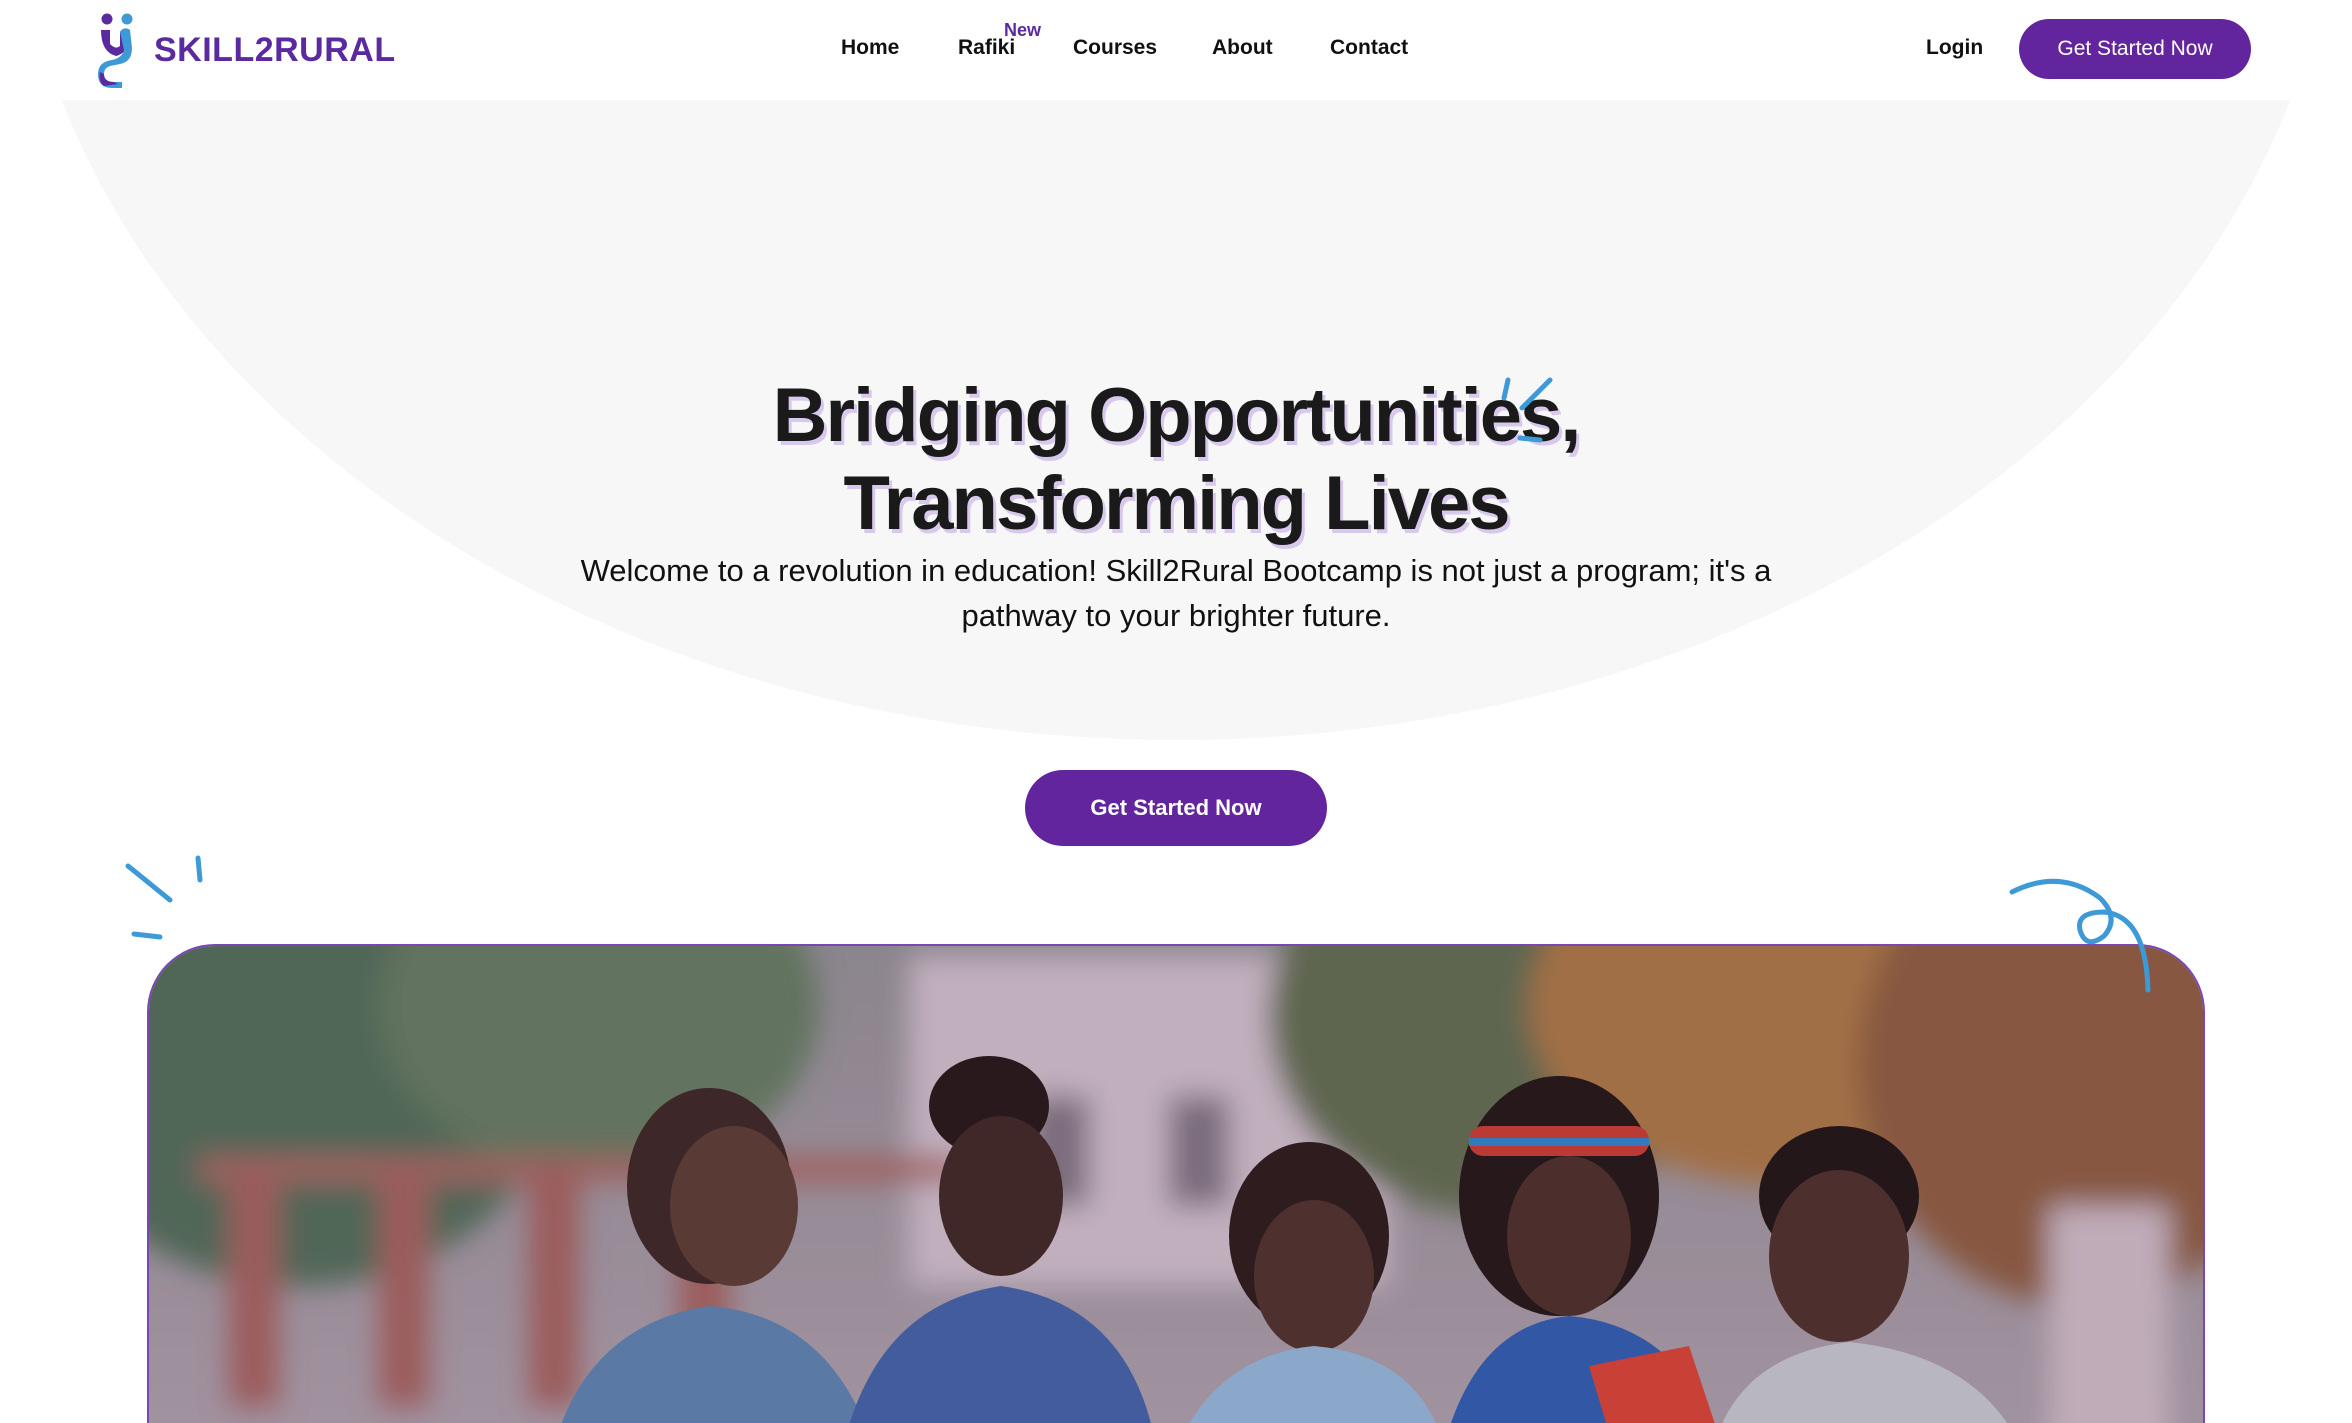  I want to click on nav-about: About, so click(1242, 48).